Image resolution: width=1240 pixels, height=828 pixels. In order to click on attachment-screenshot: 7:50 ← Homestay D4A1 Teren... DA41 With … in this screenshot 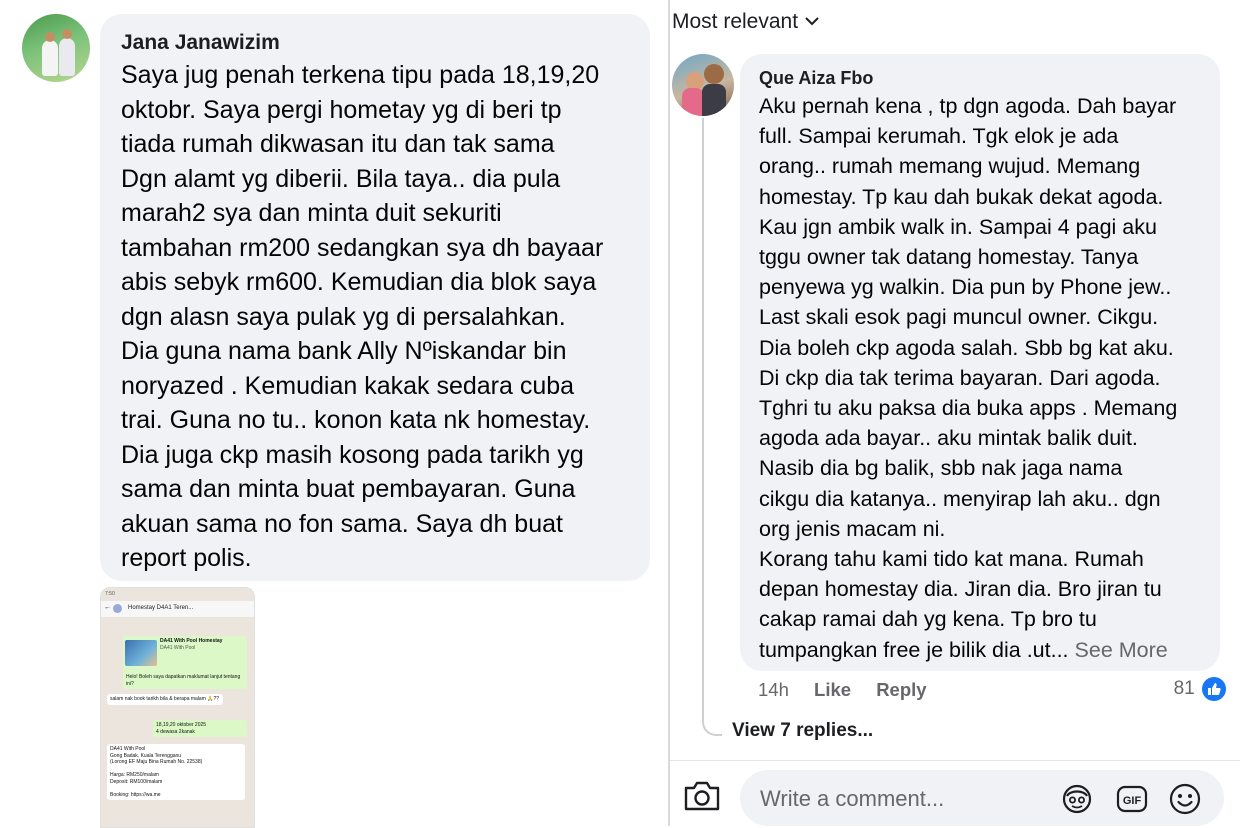, I will do `click(177, 707)`.